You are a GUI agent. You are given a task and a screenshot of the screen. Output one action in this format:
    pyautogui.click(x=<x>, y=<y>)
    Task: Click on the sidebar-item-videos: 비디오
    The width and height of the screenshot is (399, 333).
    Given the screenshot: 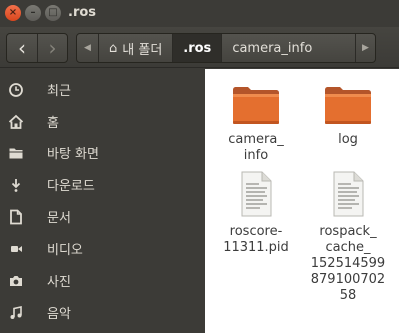 What is the action you would take?
    pyautogui.click(x=102, y=248)
    